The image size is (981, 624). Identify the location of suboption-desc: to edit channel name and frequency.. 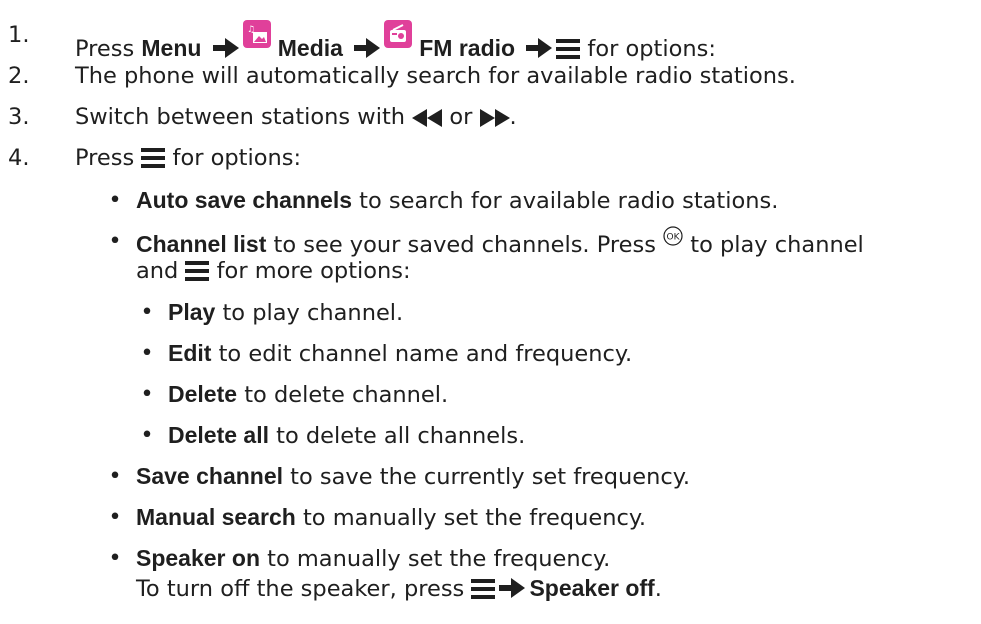
(422, 354).